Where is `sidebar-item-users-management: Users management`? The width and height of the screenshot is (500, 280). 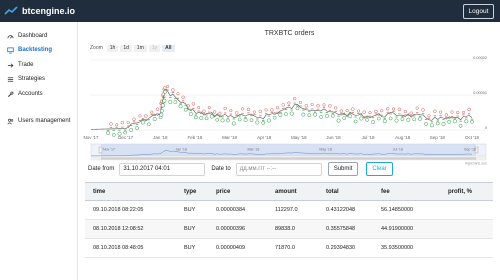 sidebar-item-users-management: Users management is located at coordinates (38, 121).